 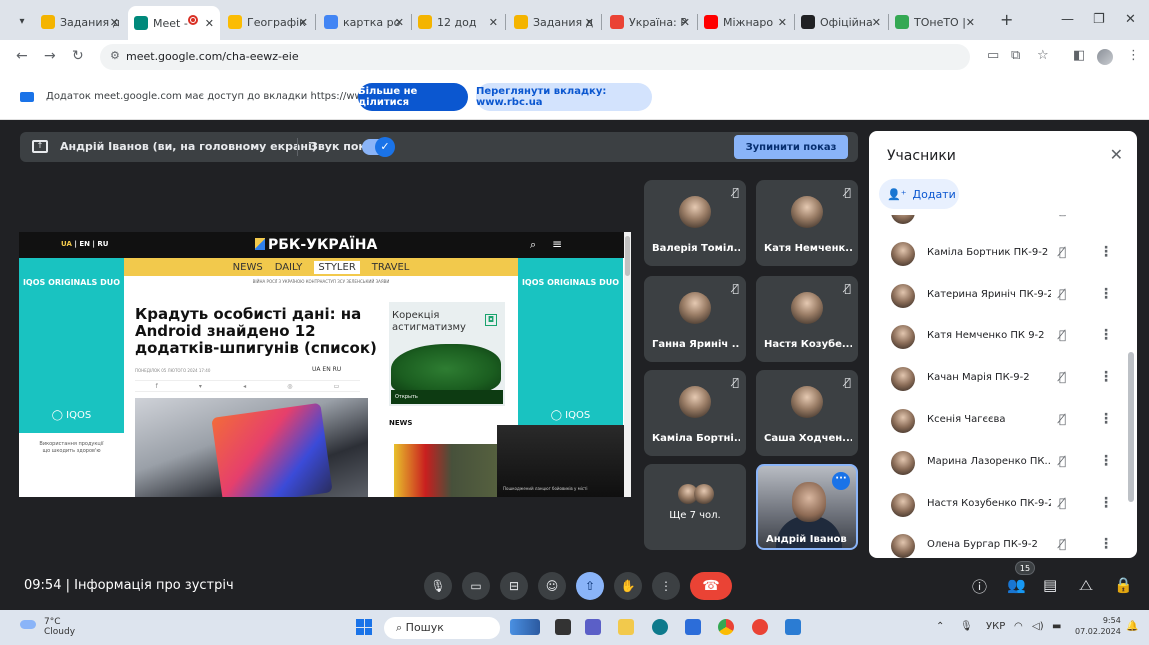 I want to click on browser-tab: Міжнаро ✕, so click(x=745, y=22).